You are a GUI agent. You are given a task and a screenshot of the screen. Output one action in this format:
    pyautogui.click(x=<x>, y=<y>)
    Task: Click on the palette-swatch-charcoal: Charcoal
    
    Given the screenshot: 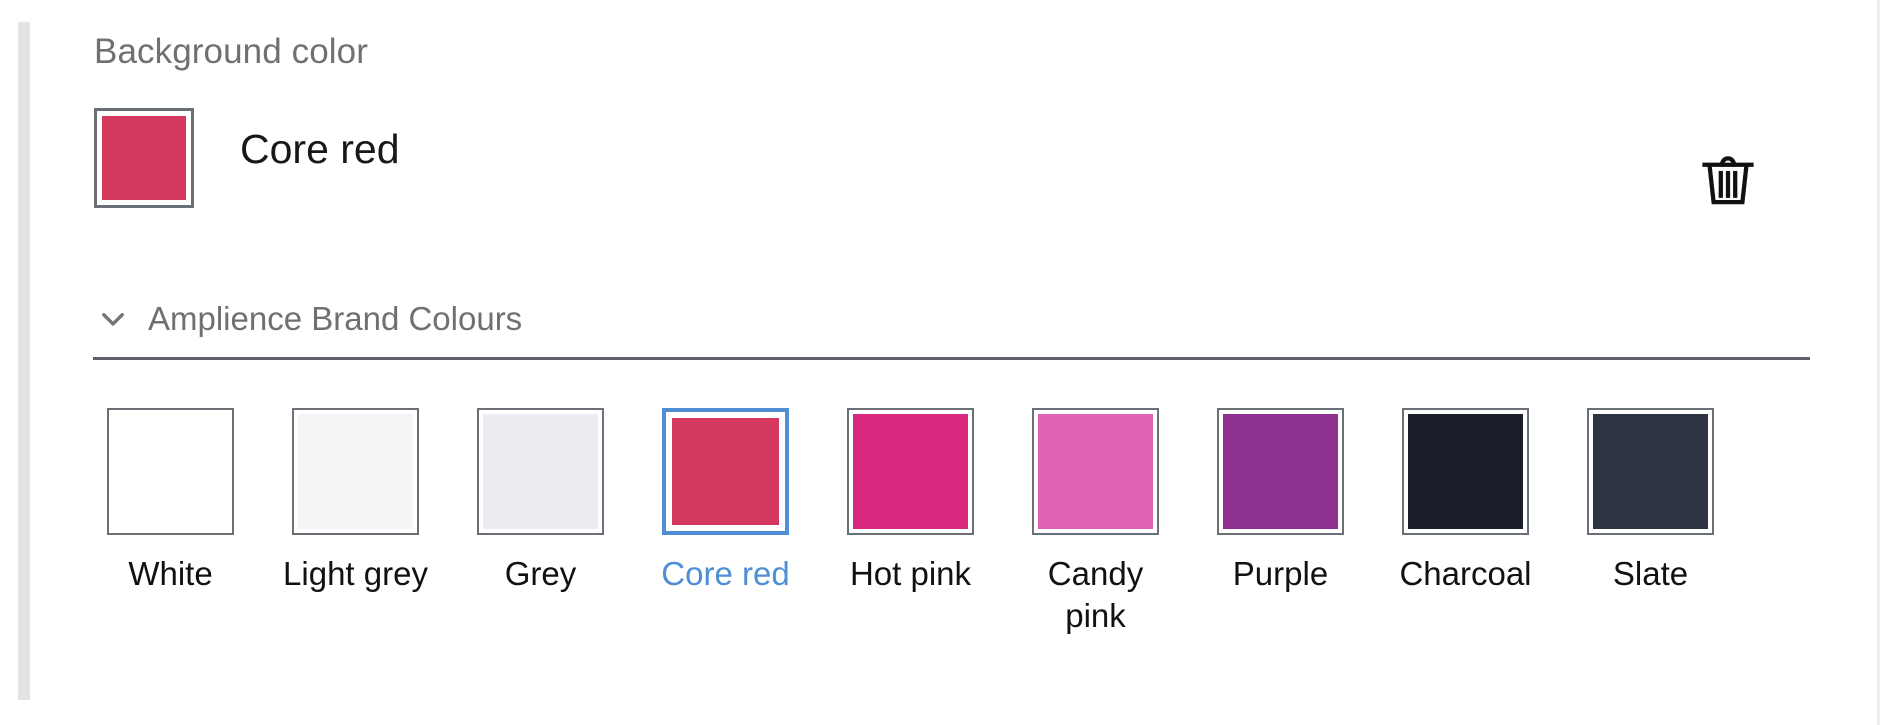 What is the action you would take?
    pyautogui.click(x=1465, y=501)
    